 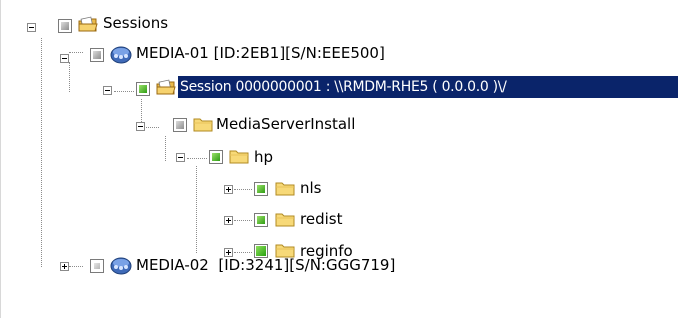 I want to click on node-label: Sessions, so click(x=135, y=23).